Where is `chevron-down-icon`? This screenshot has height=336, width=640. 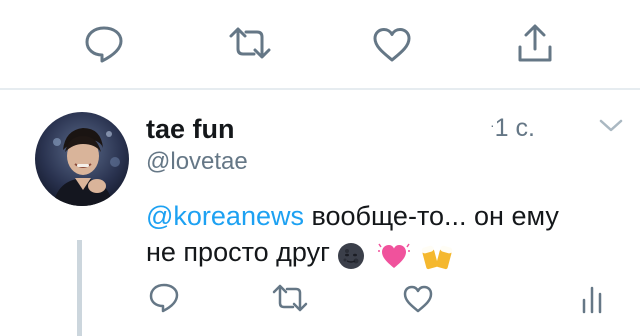 chevron-down-icon is located at coordinates (611, 126).